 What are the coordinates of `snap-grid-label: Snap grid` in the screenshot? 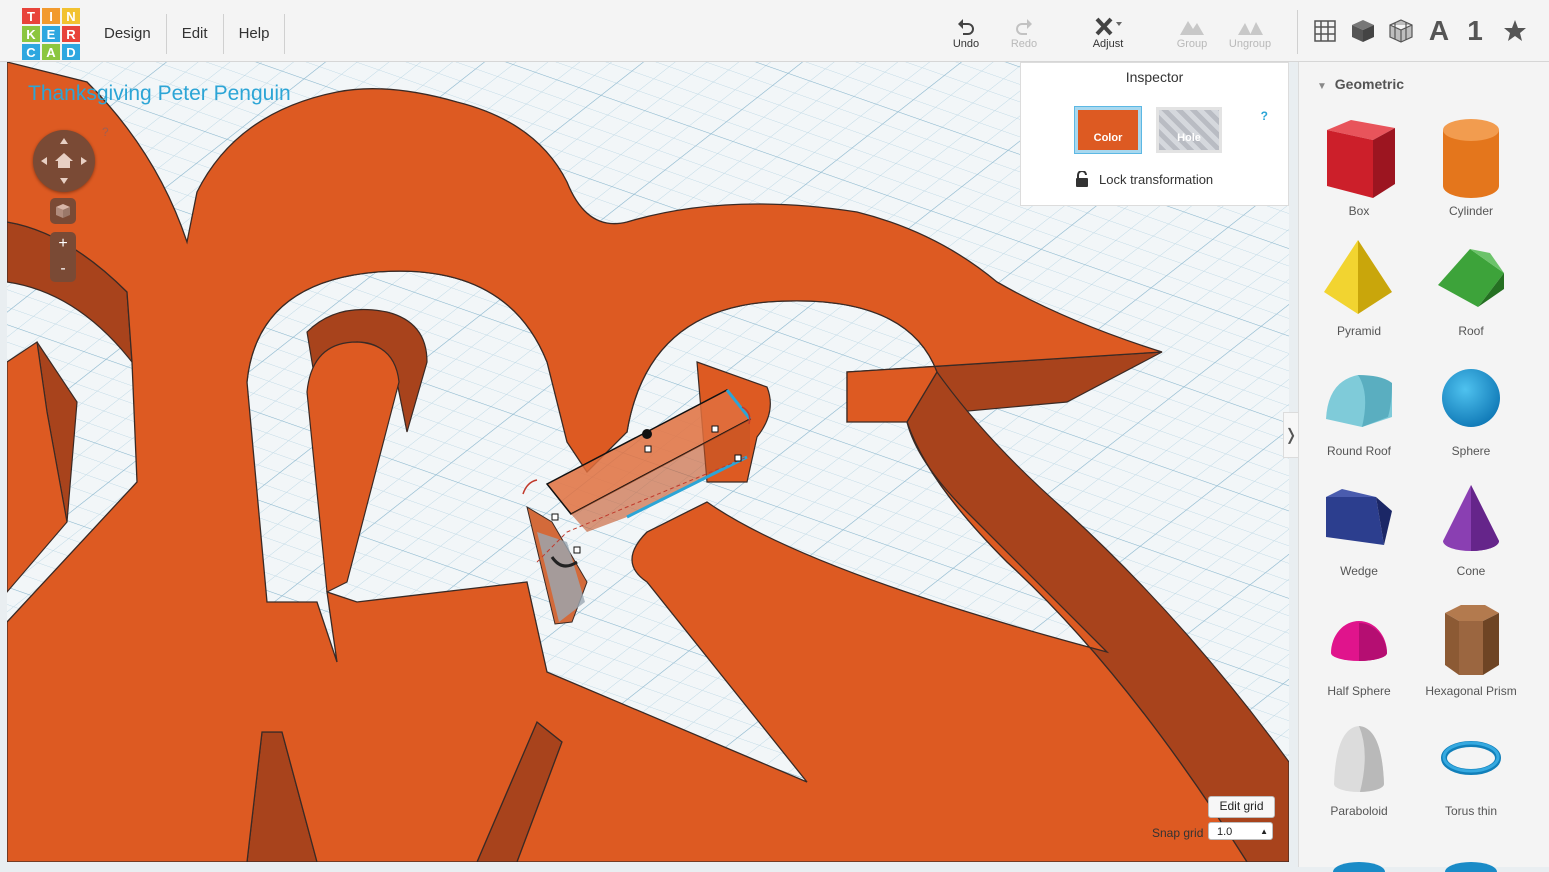 It's located at (1178, 833).